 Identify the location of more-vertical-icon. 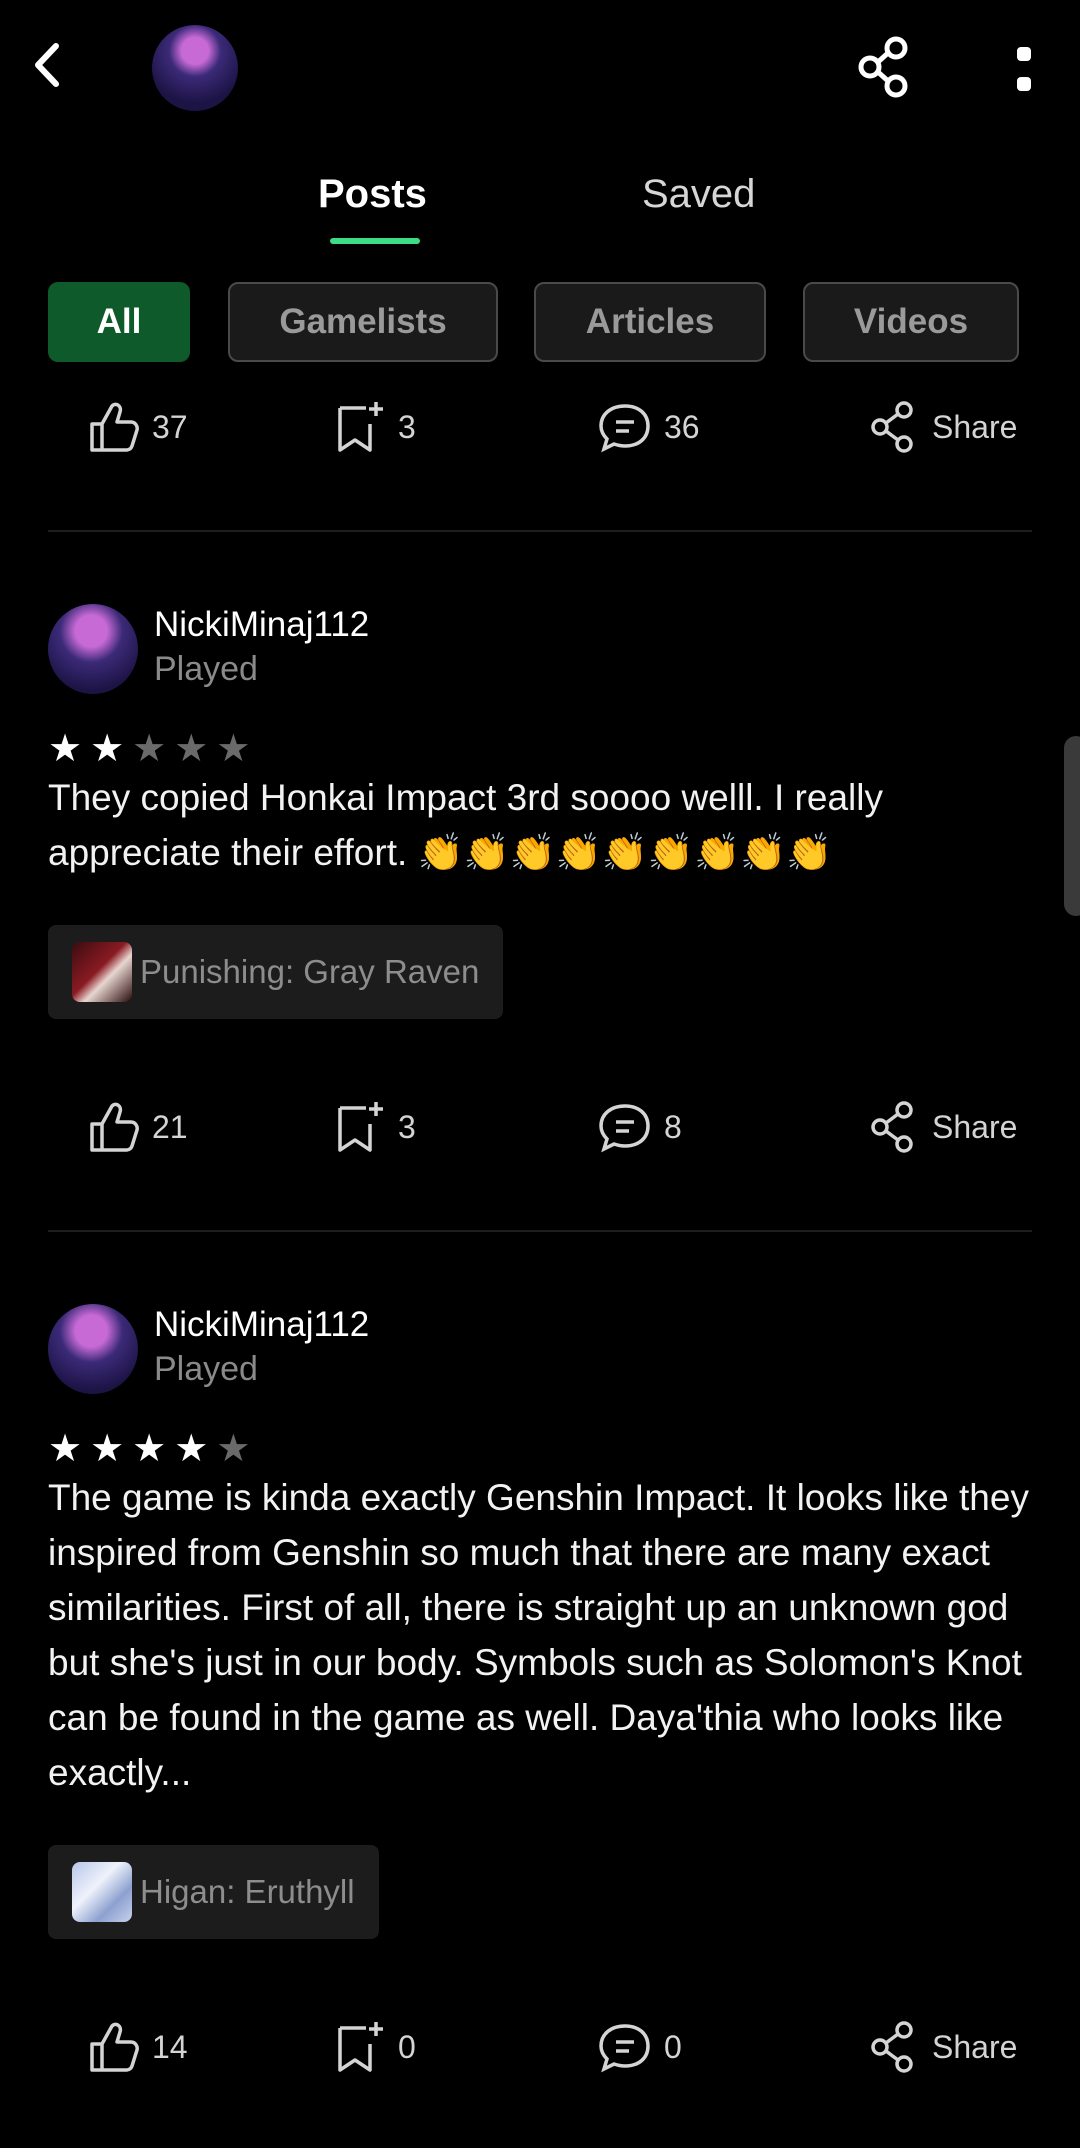
(1024, 69).